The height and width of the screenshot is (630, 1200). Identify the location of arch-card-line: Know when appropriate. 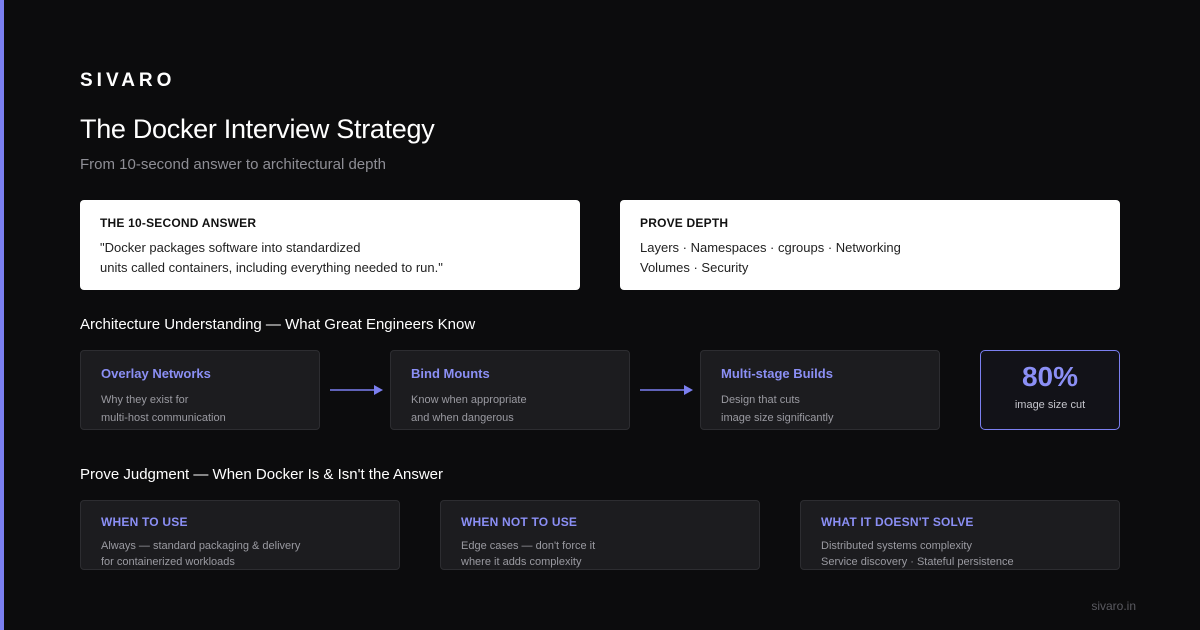
(469, 400).